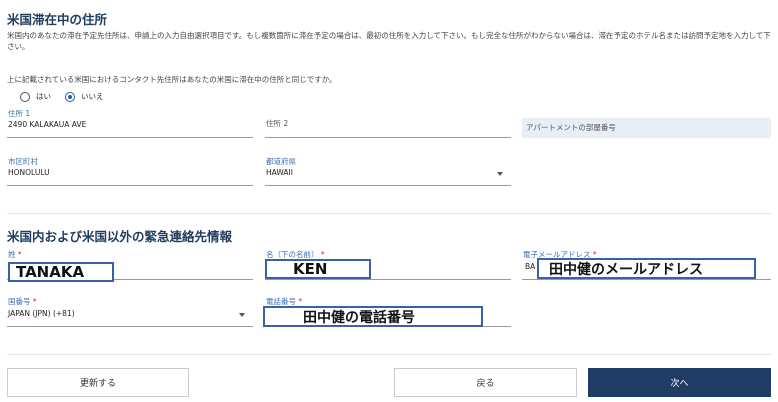 The height and width of the screenshot is (402, 778). What do you see at coordinates (318, 269) in the screenshot?
I see `first-name-value: KEN` at bounding box center [318, 269].